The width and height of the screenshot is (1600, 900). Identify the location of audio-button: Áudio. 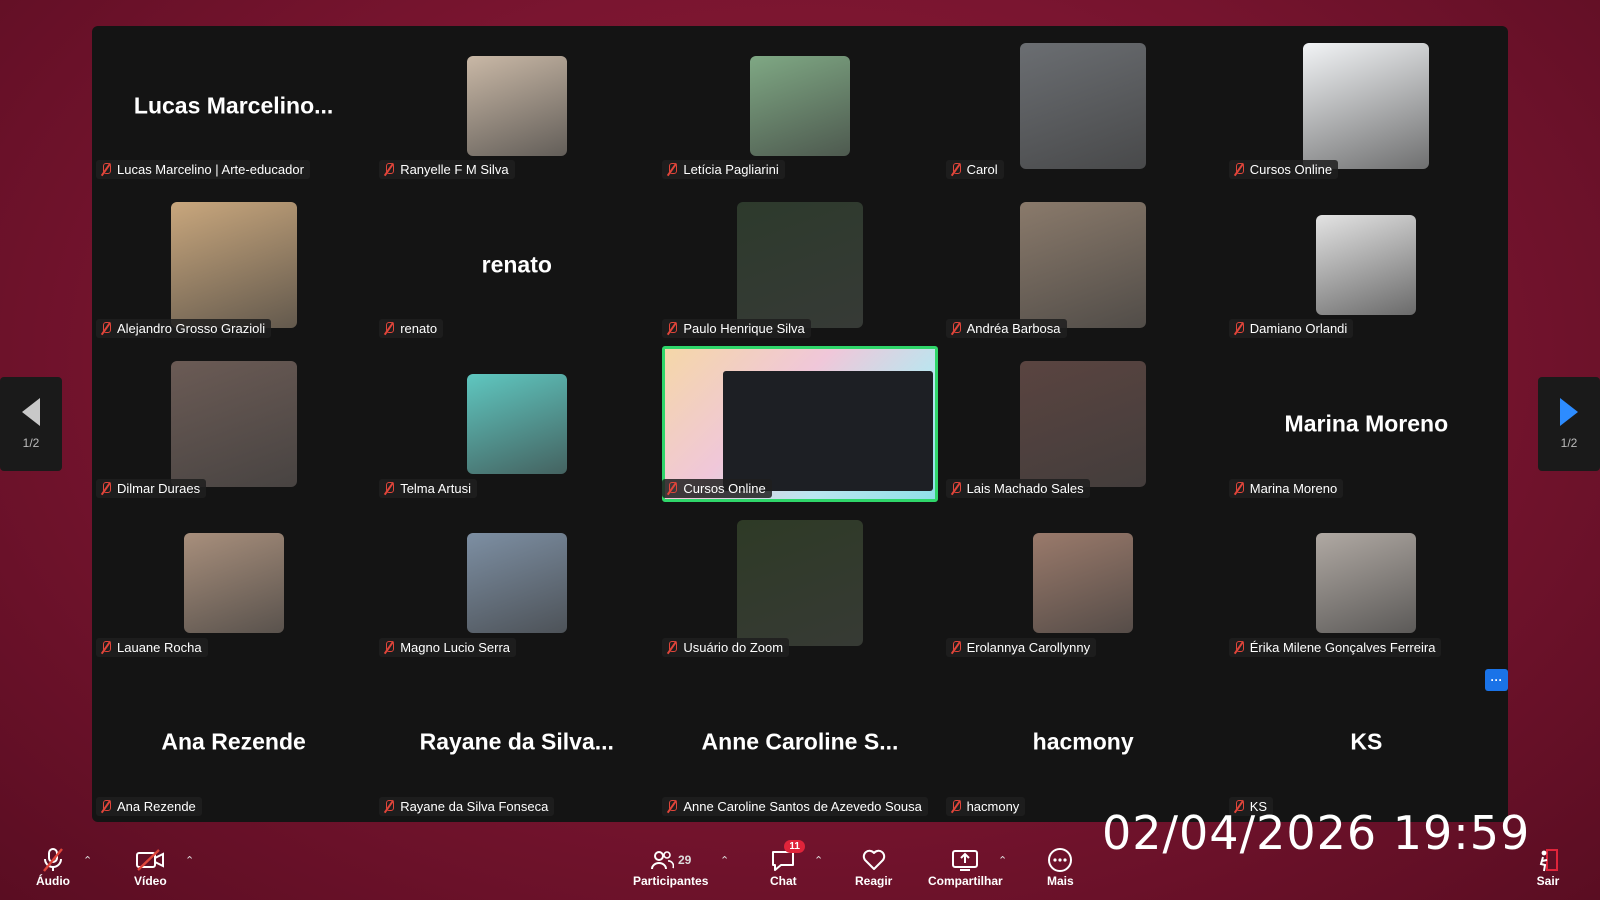
(53, 867).